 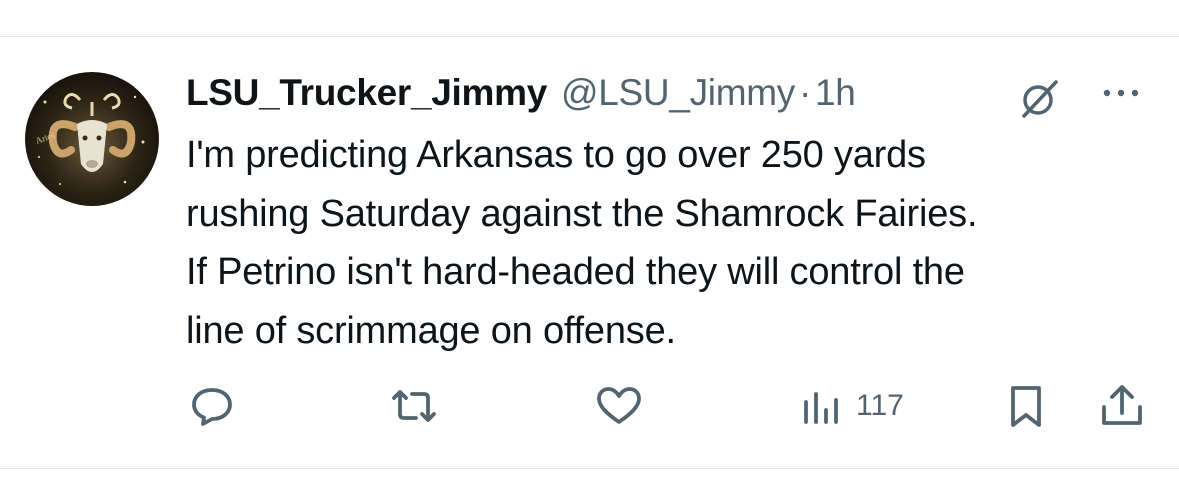 What do you see at coordinates (589, 36) in the screenshot?
I see `top-divider` at bounding box center [589, 36].